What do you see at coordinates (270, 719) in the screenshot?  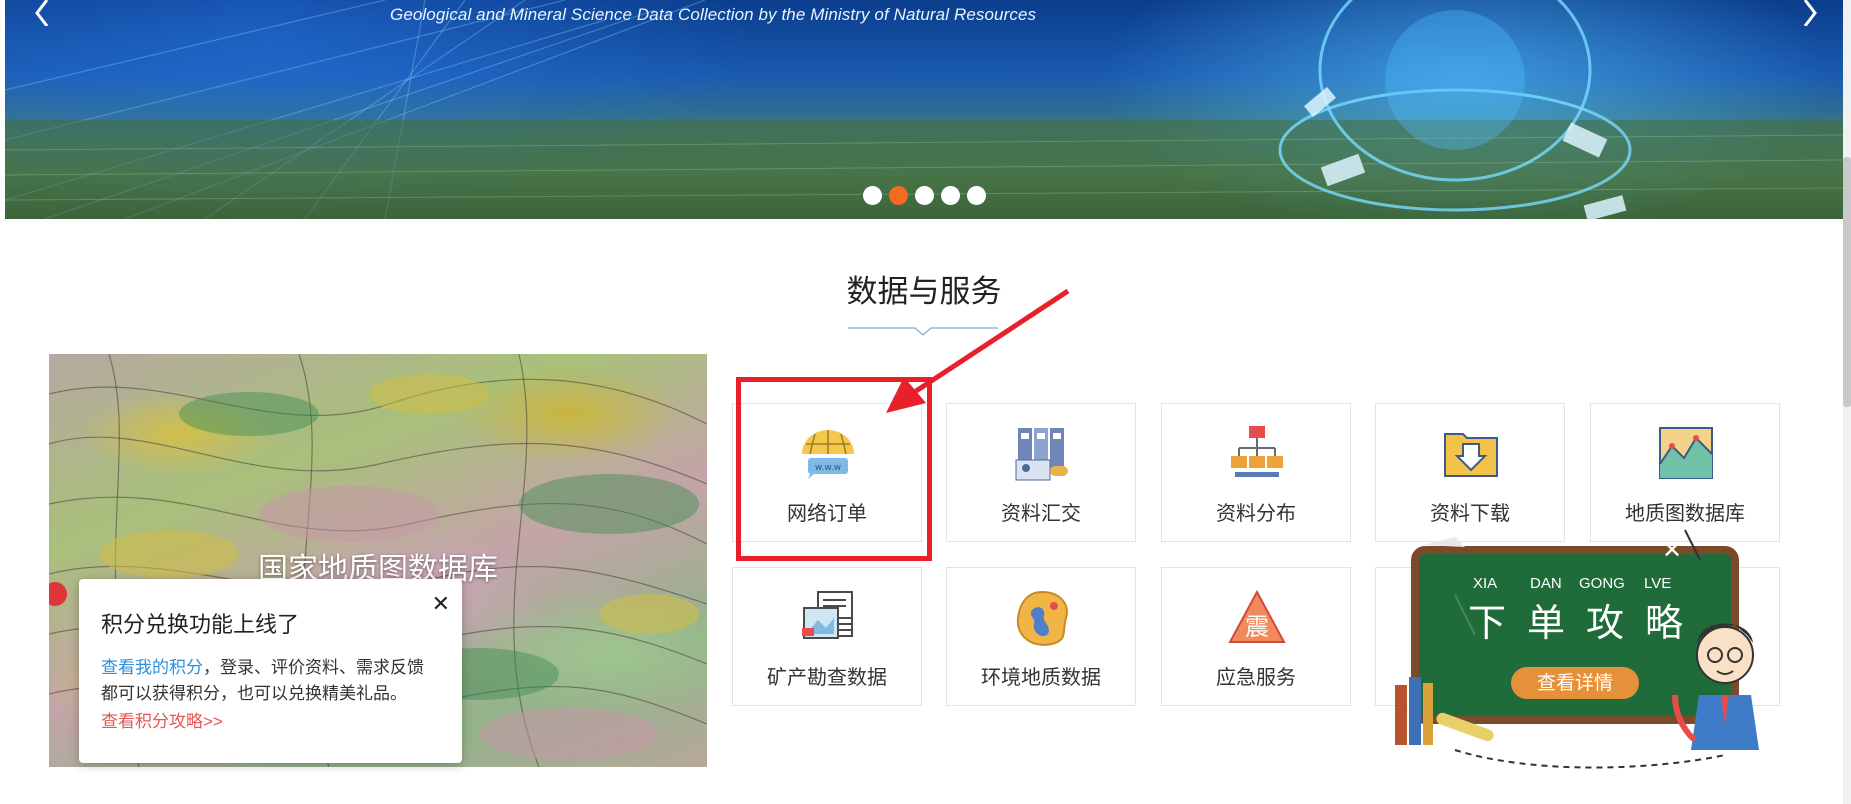 I see `points-guide-link: 查看积分攻略>>` at bounding box center [270, 719].